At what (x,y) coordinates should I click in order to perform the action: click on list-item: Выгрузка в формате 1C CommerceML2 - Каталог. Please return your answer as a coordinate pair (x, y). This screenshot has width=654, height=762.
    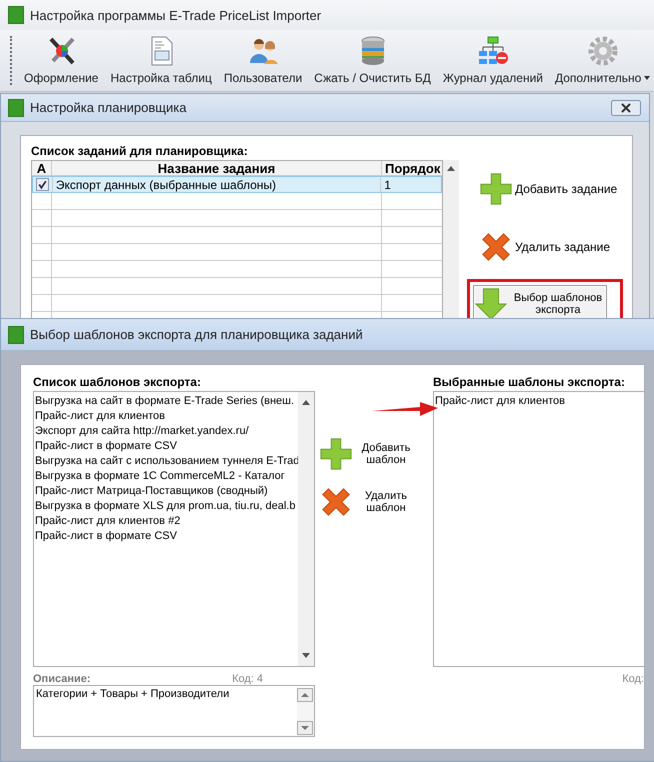
    Looking at the image, I should click on (166, 476).